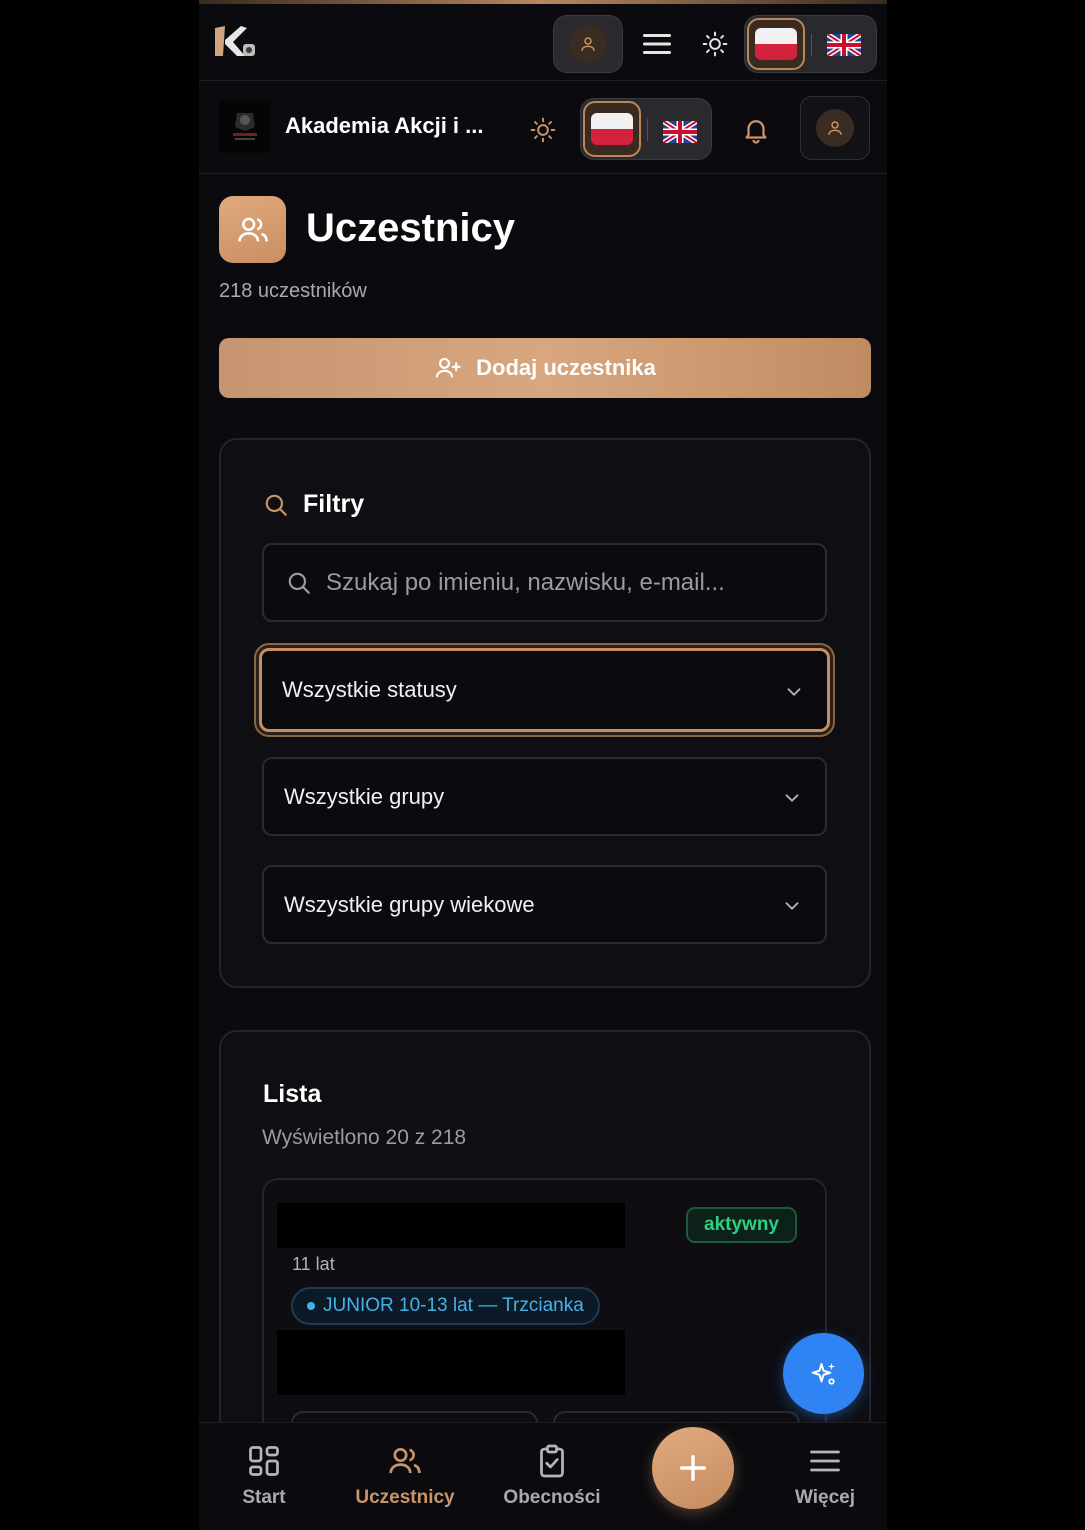 The width and height of the screenshot is (1085, 1530). I want to click on bottom-navigation: Start Uczestnicy Obecności Więcej, so click(543, 1476).